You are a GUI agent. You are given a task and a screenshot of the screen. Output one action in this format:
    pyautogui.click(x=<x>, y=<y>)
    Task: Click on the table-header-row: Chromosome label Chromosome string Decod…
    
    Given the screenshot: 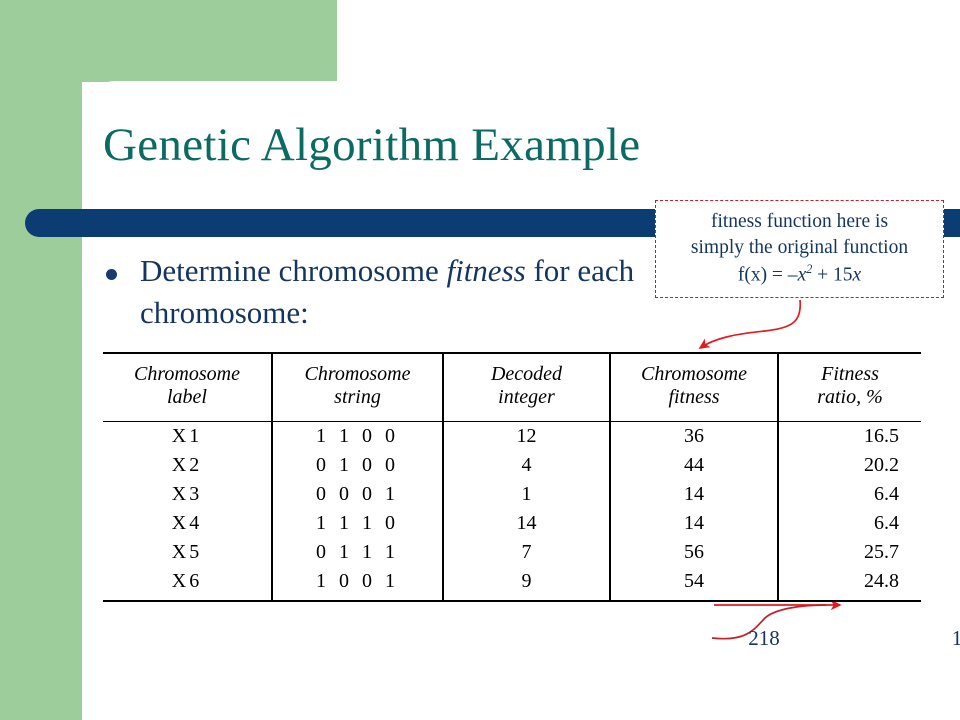 What is the action you would take?
    pyautogui.click(x=512, y=387)
    